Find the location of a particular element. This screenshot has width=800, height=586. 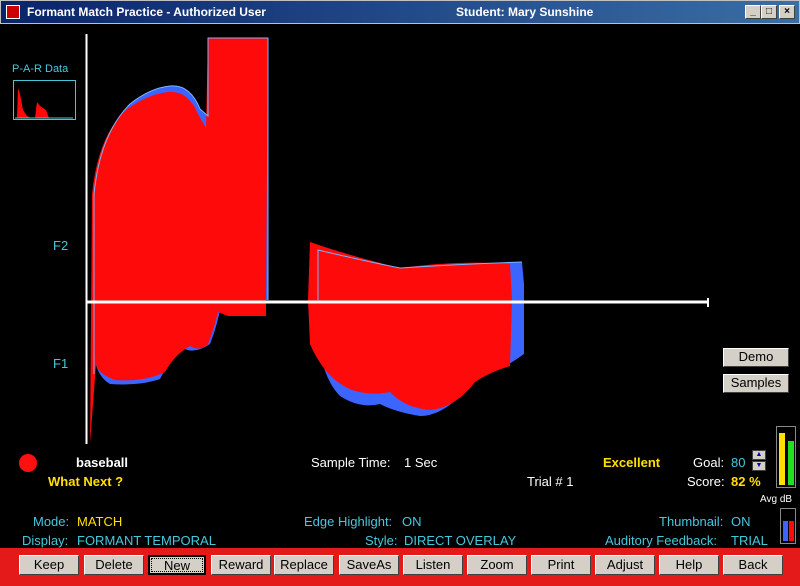

goal-value: 80 is located at coordinates (738, 462).